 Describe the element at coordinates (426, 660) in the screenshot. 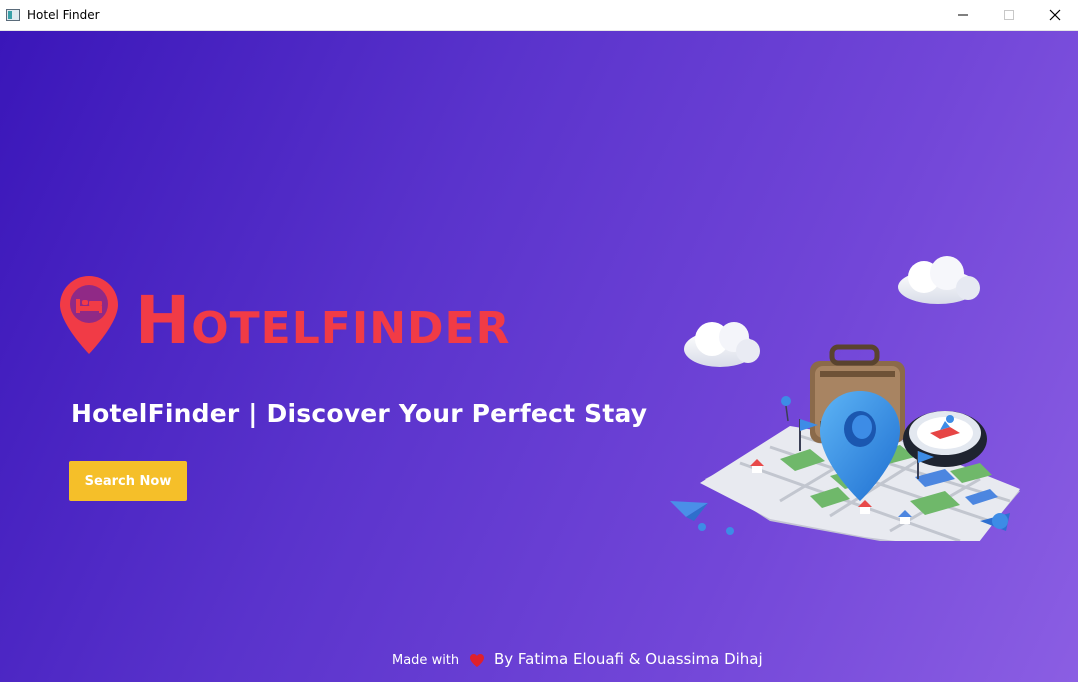

I see `footer-made-with: Made with` at that location.